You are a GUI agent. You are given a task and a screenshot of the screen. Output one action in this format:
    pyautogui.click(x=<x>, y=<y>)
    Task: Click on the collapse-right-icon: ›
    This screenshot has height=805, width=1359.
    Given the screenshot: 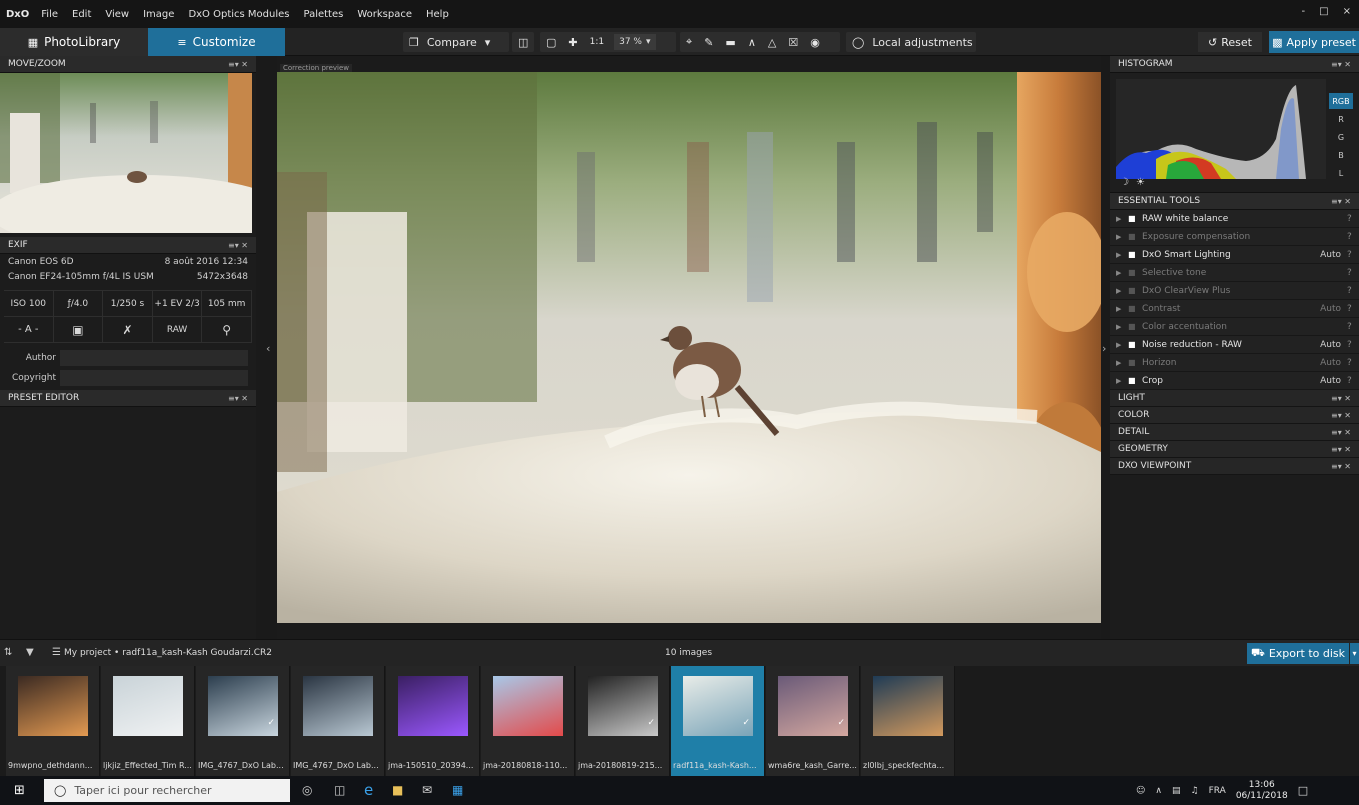 What is the action you would take?
    pyautogui.click(x=1104, y=348)
    